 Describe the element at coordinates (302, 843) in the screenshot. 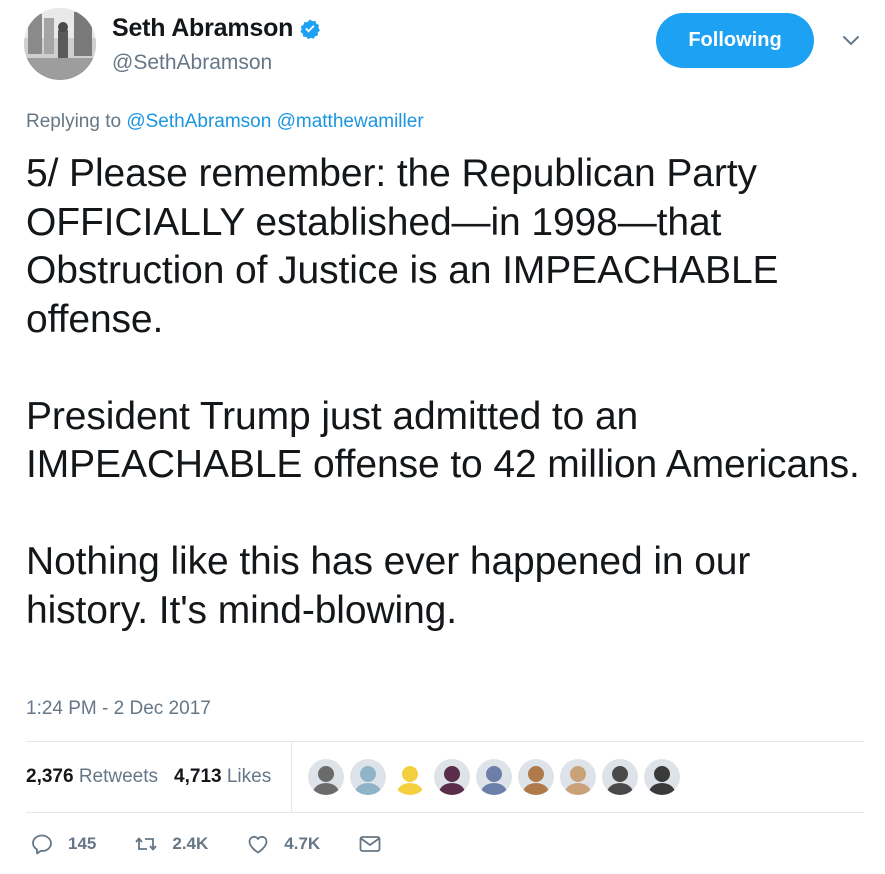

I see `like-count: 4.7K` at that location.